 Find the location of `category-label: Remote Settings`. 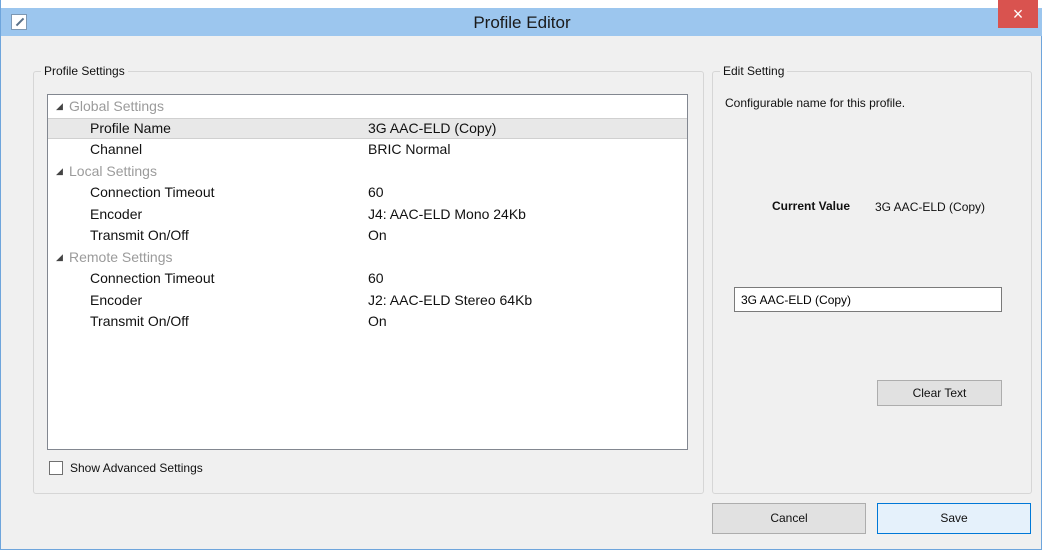

category-label: Remote Settings is located at coordinates (121, 256).